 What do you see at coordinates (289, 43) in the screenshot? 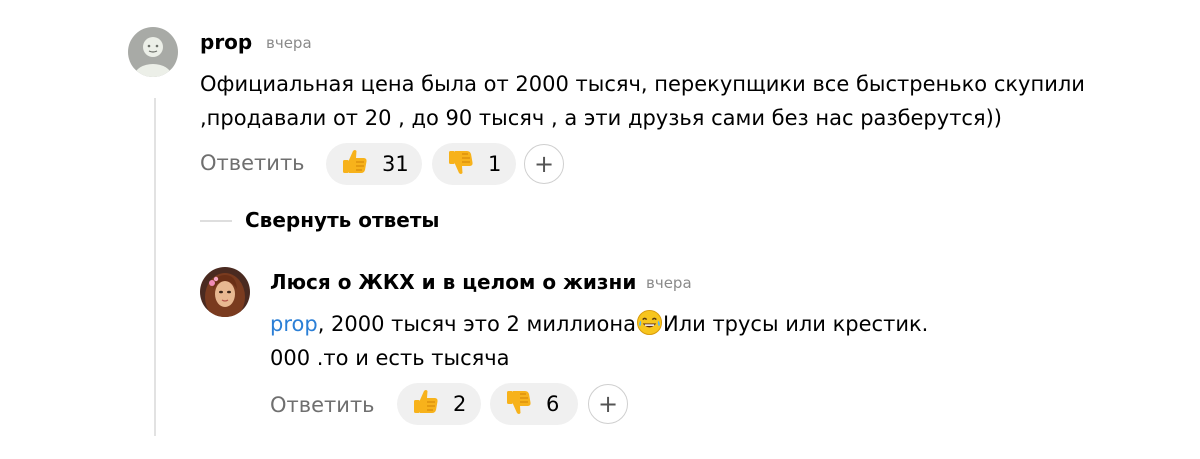
I see `comment-time: вчера` at bounding box center [289, 43].